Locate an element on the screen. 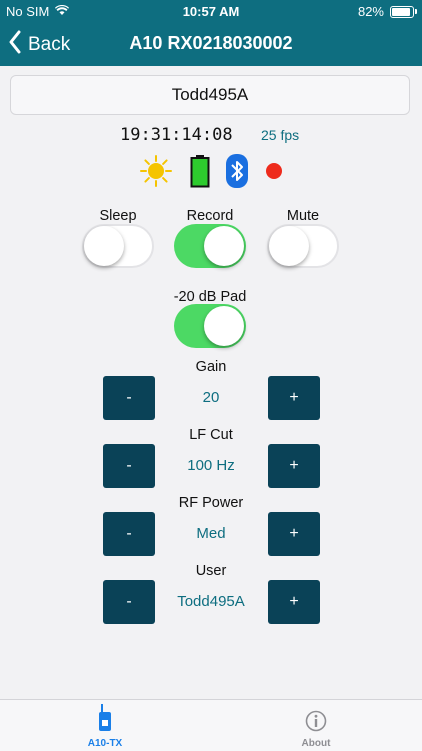 The width and height of the screenshot is (422, 751). transmitter-icon is located at coordinates (105, 720).